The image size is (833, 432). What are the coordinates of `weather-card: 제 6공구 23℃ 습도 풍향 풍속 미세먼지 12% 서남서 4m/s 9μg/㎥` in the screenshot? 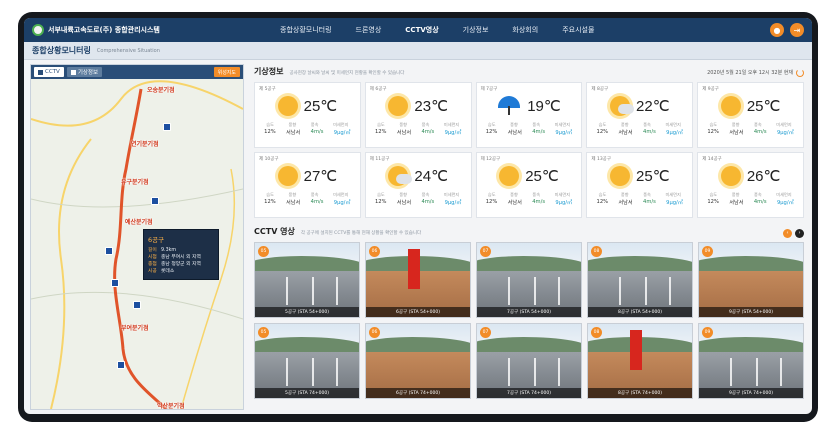 It's located at (418, 115).